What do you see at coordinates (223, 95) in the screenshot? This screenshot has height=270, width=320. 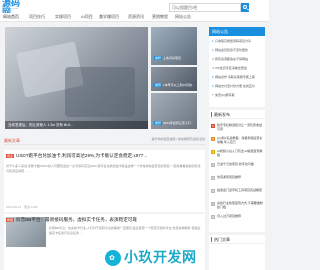 I see `notice-item: 7免费QQ群获取` at bounding box center [223, 95].